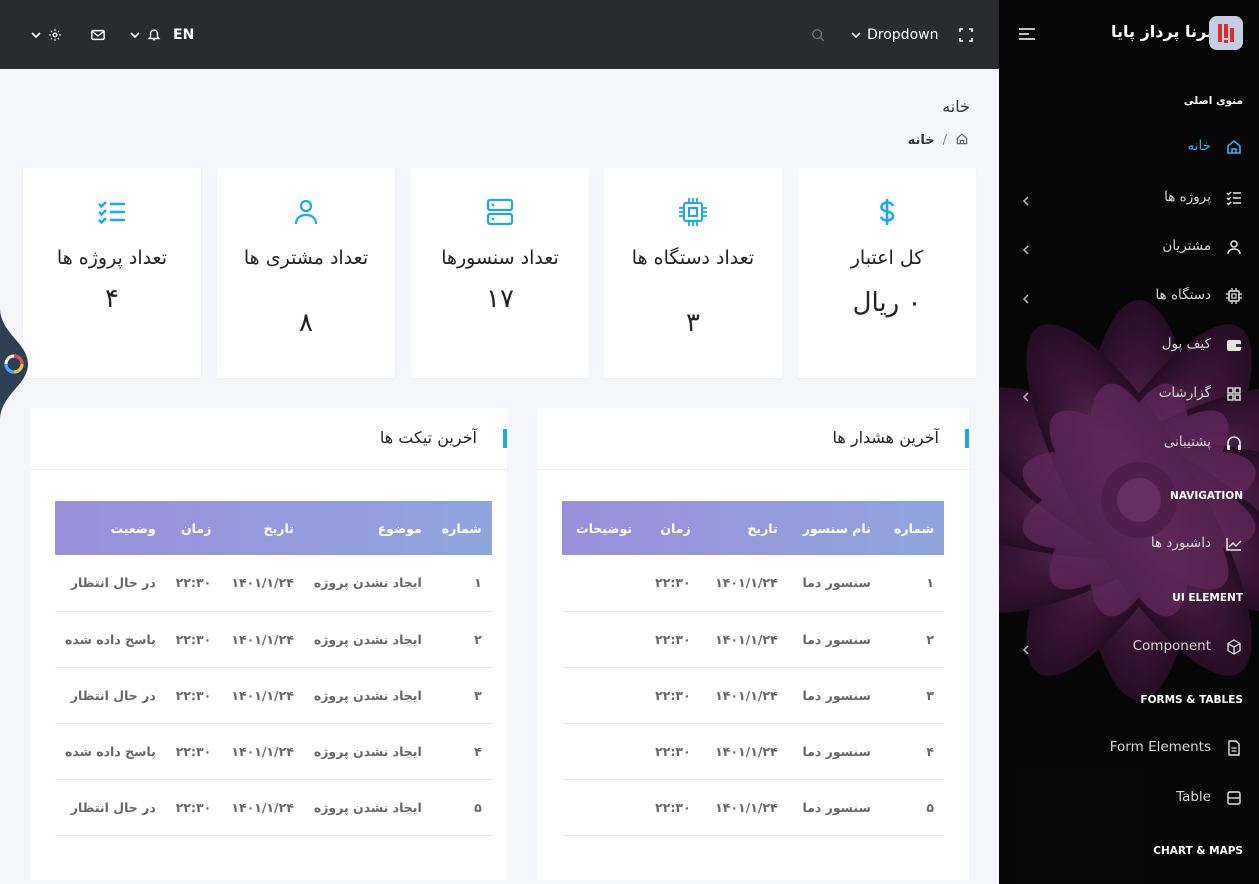 The image size is (1259, 884). I want to click on stat-value: ۸, so click(306, 323).